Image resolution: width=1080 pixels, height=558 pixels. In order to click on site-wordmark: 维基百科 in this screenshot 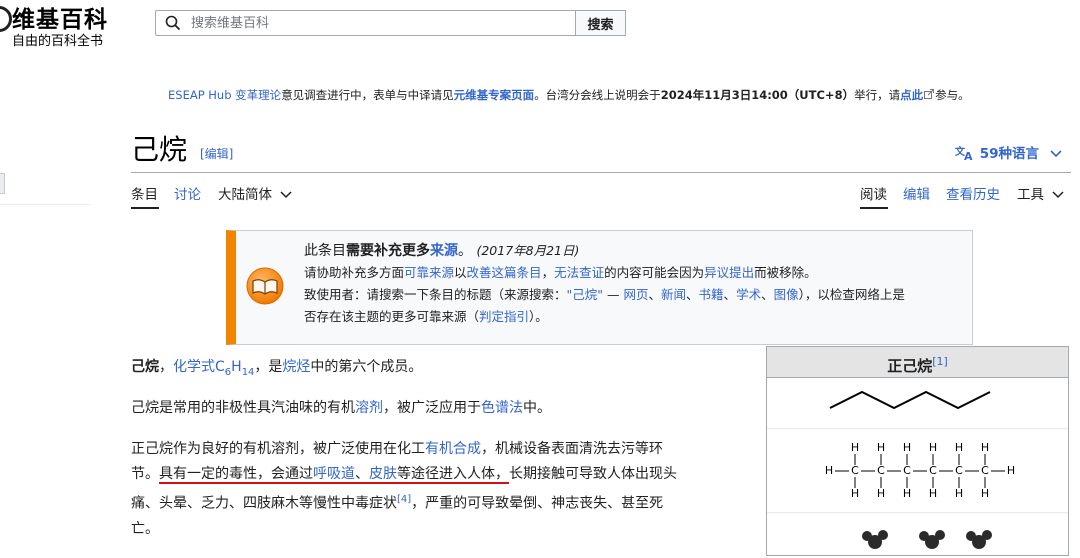, I will do `click(60, 17)`.